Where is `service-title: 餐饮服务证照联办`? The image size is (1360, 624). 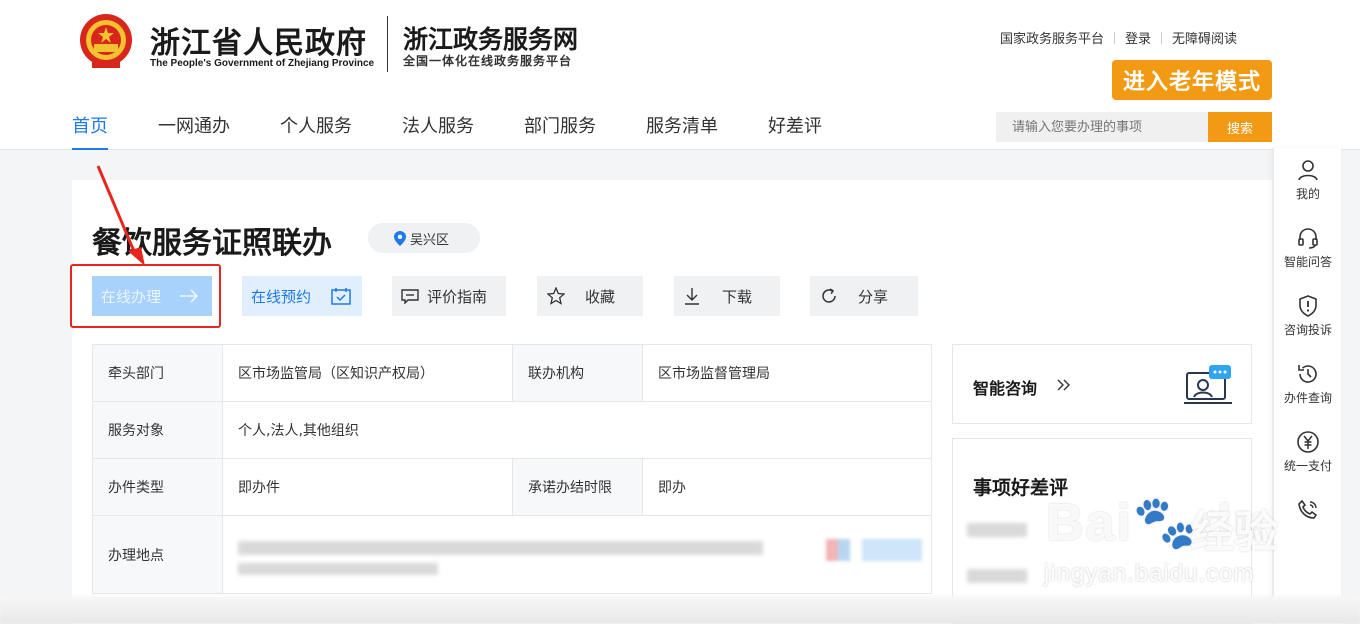
service-title: 餐饮服务证照联办 is located at coordinates (212, 243).